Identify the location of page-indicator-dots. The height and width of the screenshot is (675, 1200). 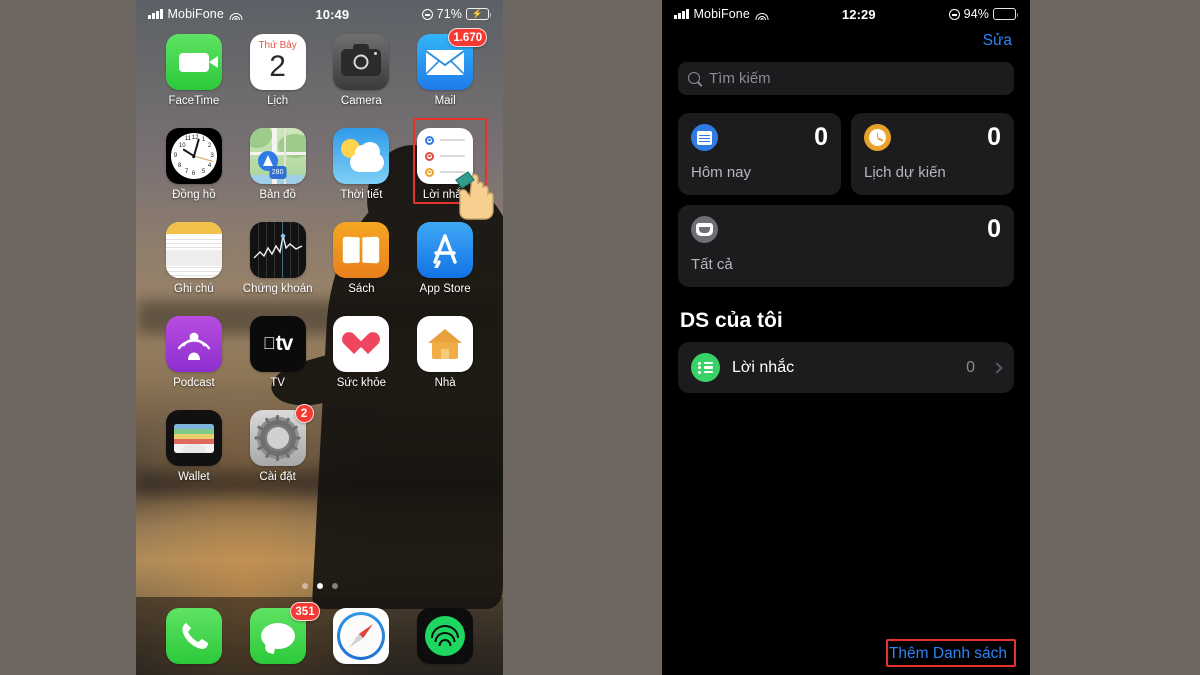
(319, 586).